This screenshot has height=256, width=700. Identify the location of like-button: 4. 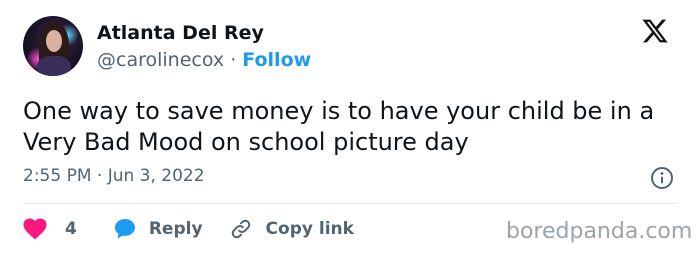
(50, 229).